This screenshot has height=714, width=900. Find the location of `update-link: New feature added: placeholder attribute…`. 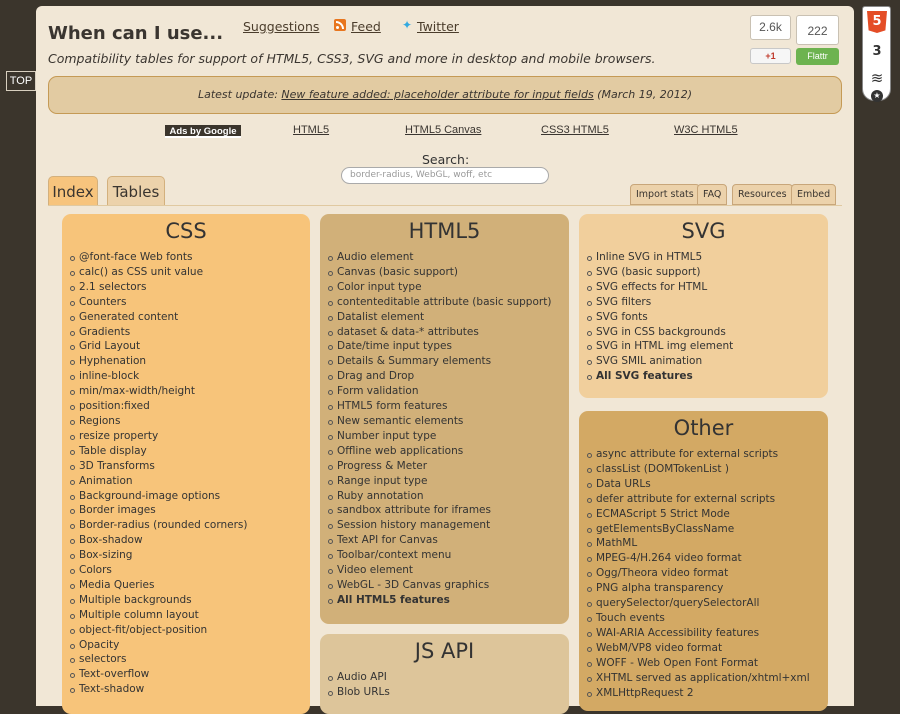

update-link: New feature added: placeholder attribute… is located at coordinates (437, 94).